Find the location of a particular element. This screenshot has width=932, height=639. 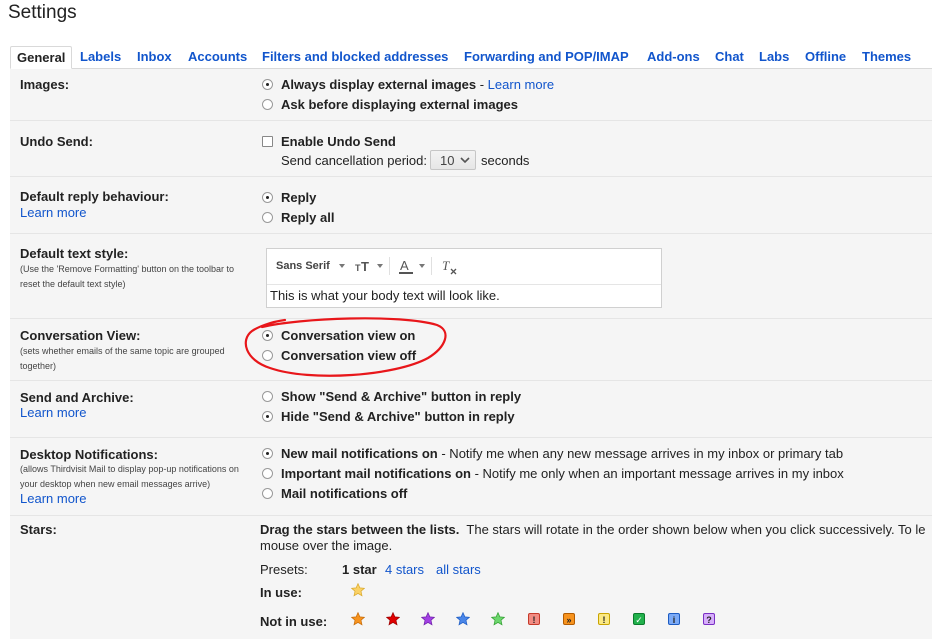

notifications-off-text: Mail notifications off is located at coordinates (344, 493).